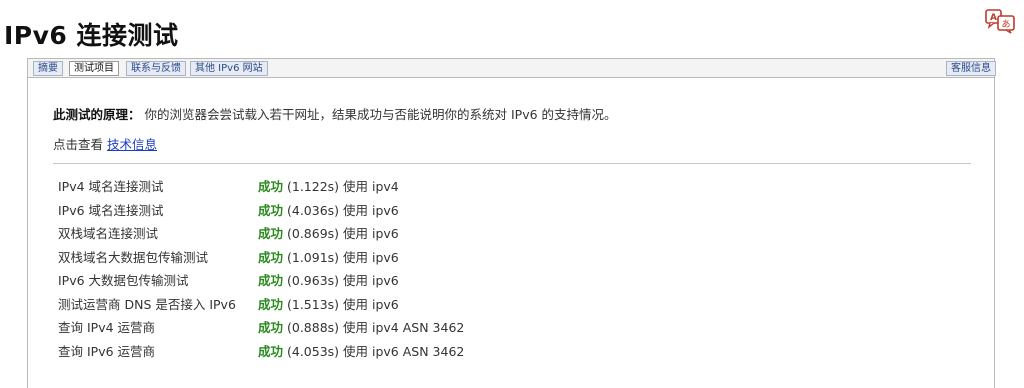 Image resolution: width=1024 pixels, height=388 pixels. What do you see at coordinates (376, 327) in the screenshot?
I see `test-detail: (0.888s) 使用 ipv4 ASN 3462` at bounding box center [376, 327].